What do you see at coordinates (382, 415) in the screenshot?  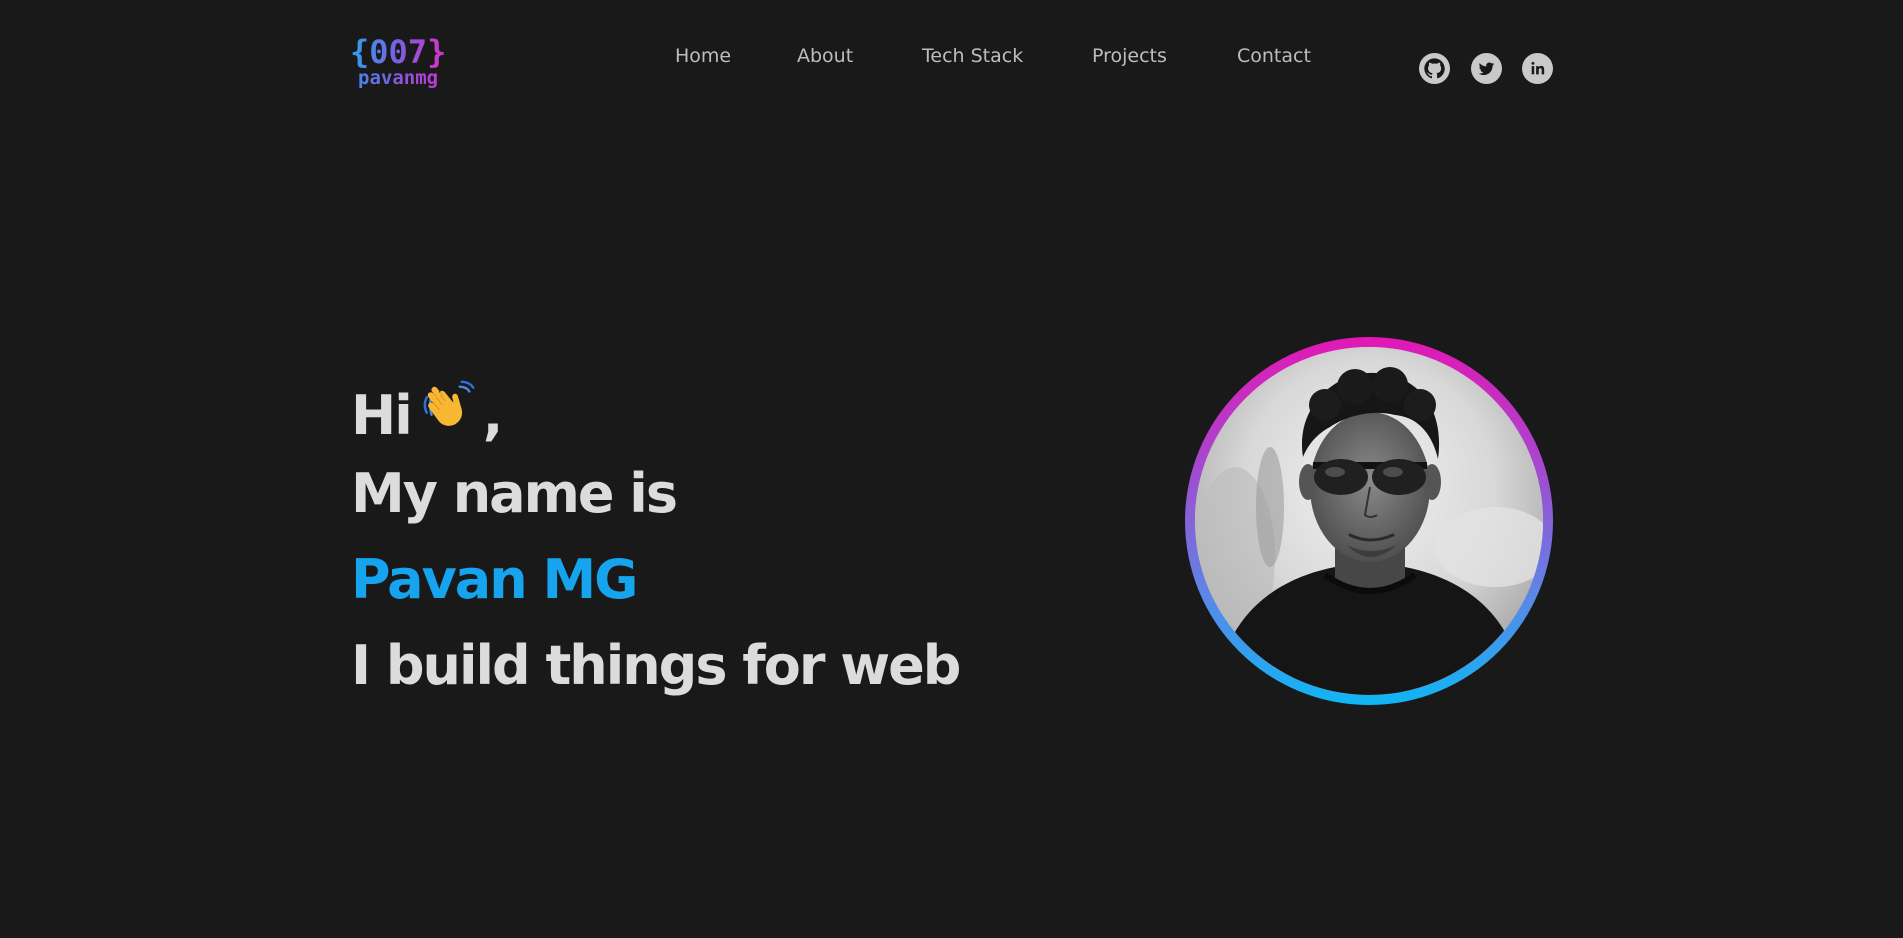 I see `greeting-text: Hi` at bounding box center [382, 415].